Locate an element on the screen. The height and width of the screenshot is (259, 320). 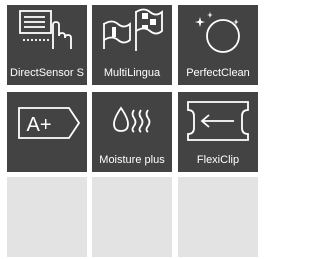
feature-tile-multilingua: MultiLingua is located at coordinates (132, 45).